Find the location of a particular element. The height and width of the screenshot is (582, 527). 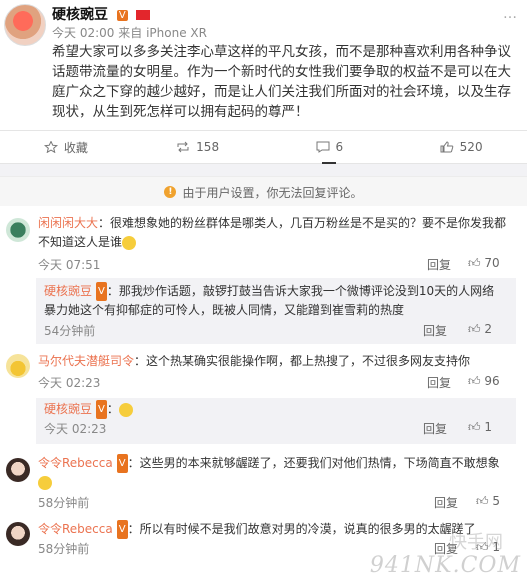

spacer is located at coordinates (263, 170).